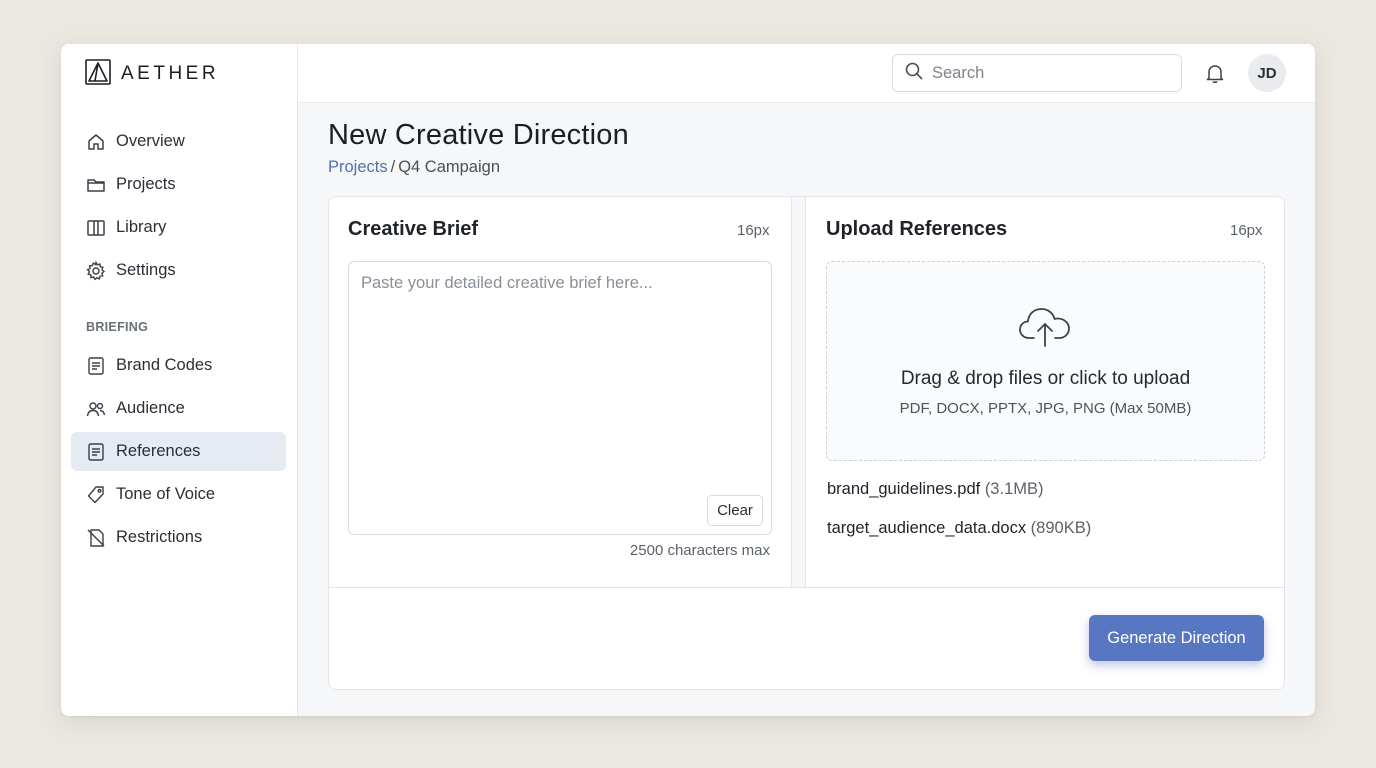 Image resolution: width=1376 pixels, height=768 pixels. Describe the element at coordinates (1246, 230) in the screenshot. I see `upload-meta: 16px` at that location.